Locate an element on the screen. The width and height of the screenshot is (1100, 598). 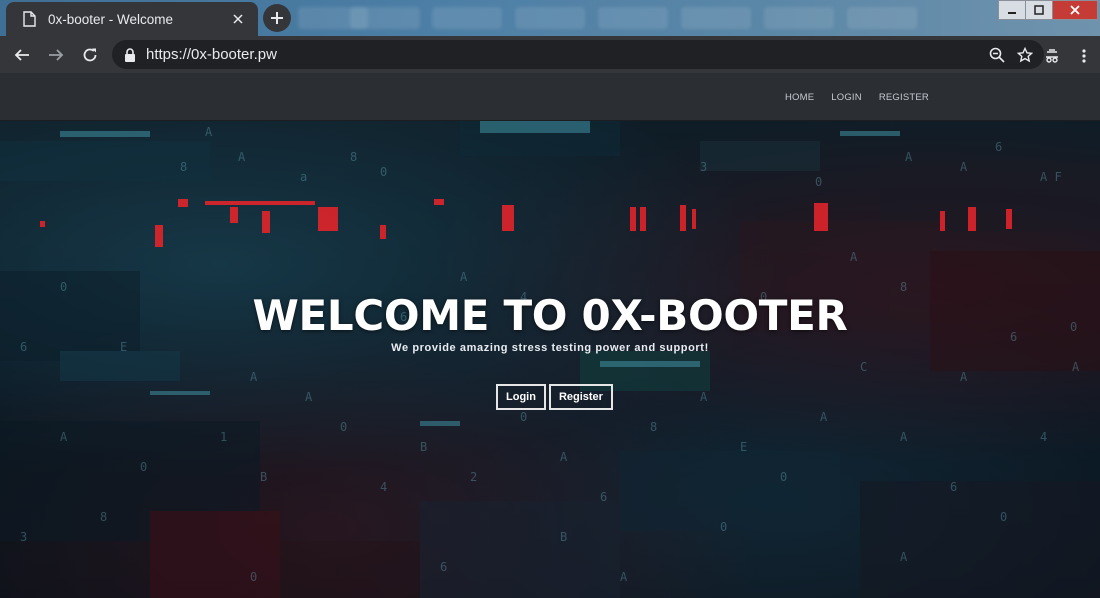
toolbar-right is located at coordinates (1068, 56).